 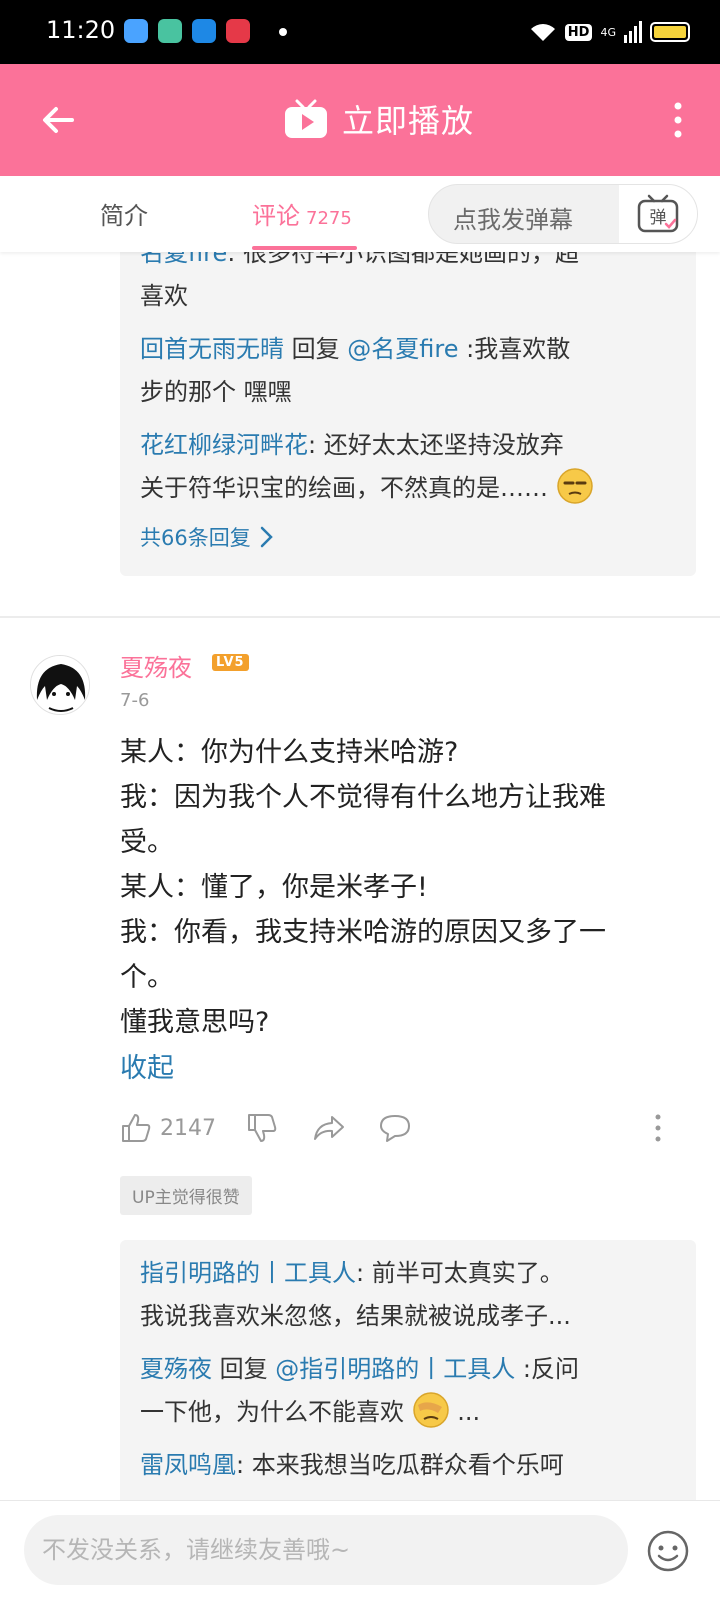 I want to click on danmaku-icon-label: 弹, so click(x=658, y=218).